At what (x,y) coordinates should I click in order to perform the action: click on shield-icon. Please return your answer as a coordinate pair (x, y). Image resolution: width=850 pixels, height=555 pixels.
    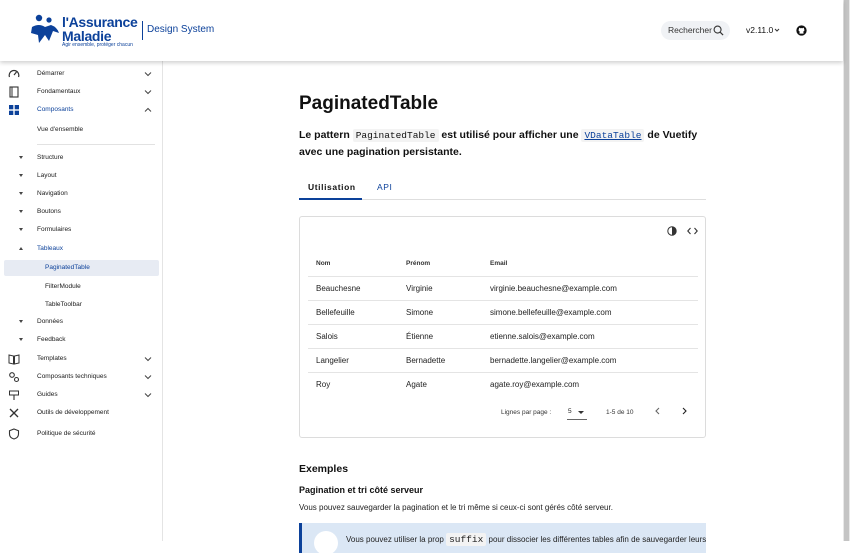
    Looking at the image, I should click on (14, 434).